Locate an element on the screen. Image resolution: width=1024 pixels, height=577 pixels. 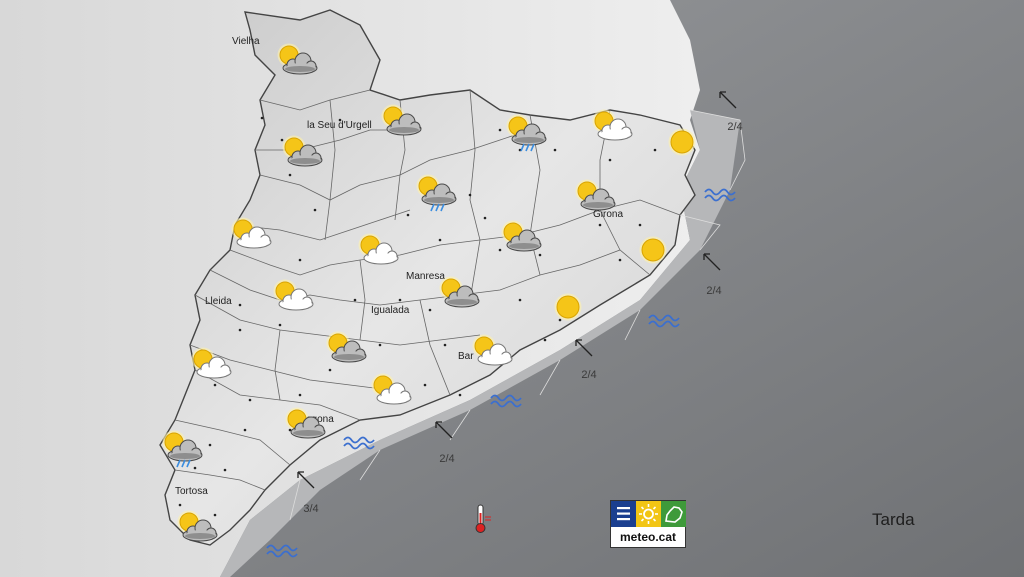
city-label: Manresa is located at coordinates (425, 276).